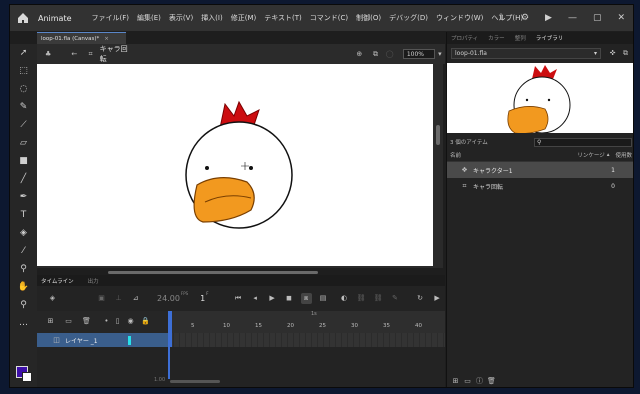 The height and width of the screenshot is (394, 640). Describe the element at coordinates (272, 298) in the screenshot. I see `play-icon: ▶` at that location.